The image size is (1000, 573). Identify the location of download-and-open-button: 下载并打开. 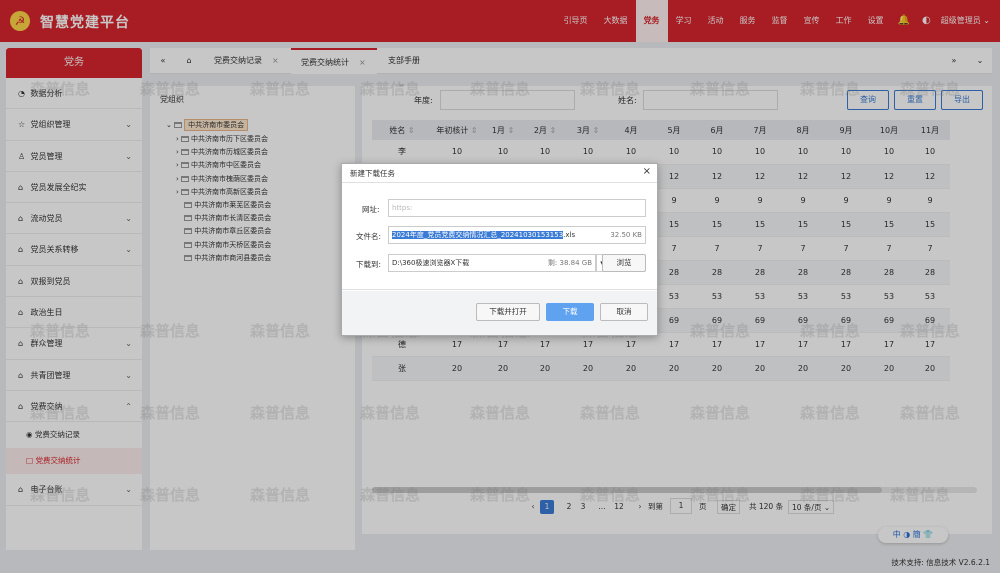
(508, 312).